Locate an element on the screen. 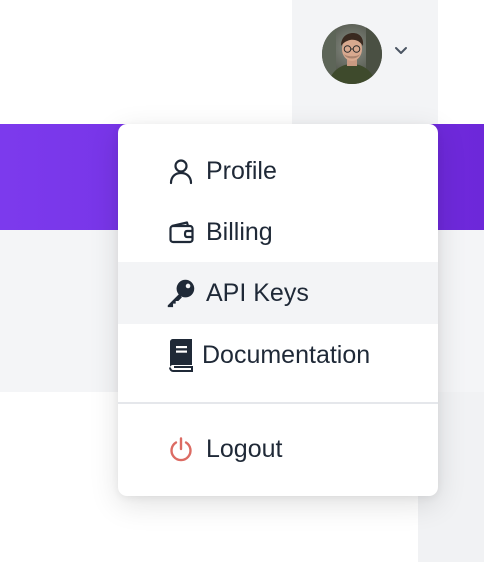  logout-label: Logout is located at coordinates (244, 449).